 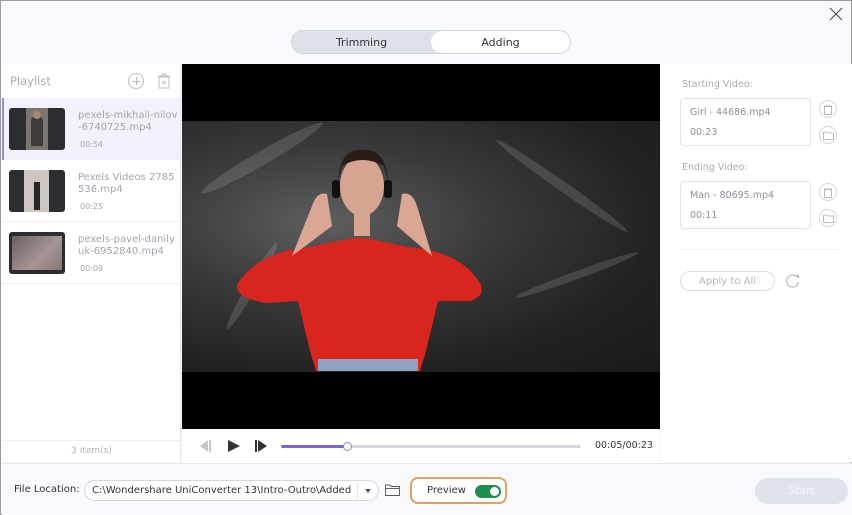 I want to click on previous-frame-icon, so click(x=205, y=446).